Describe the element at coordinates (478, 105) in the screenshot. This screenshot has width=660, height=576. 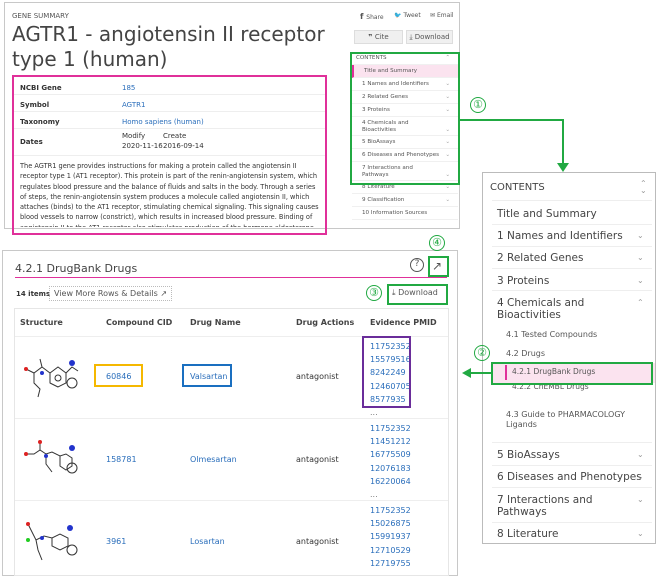
I see `annotation-1: ①` at that location.